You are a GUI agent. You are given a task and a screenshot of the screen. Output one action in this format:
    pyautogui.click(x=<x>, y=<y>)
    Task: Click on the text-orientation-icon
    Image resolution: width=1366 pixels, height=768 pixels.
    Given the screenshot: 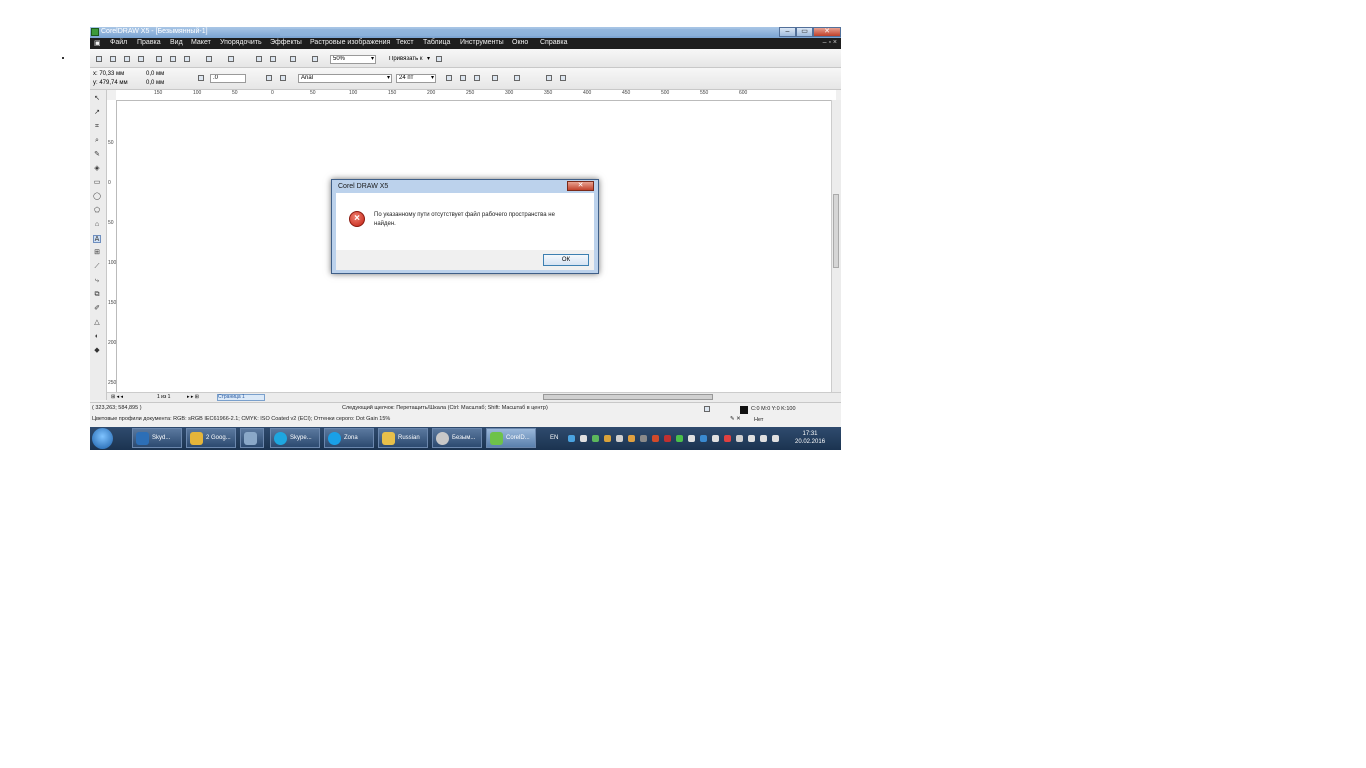 What is the action you would take?
    pyautogui.click(x=563, y=78)
    